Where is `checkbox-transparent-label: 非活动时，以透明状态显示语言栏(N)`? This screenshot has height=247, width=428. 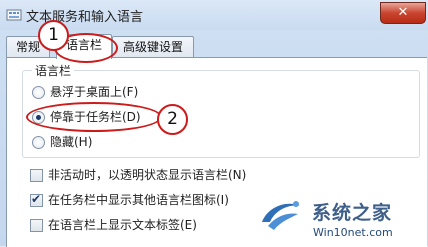
checkbox-transparent-label: 非活动时，以透明状态显示语言栏(N) is located at coordinates (147, 174).